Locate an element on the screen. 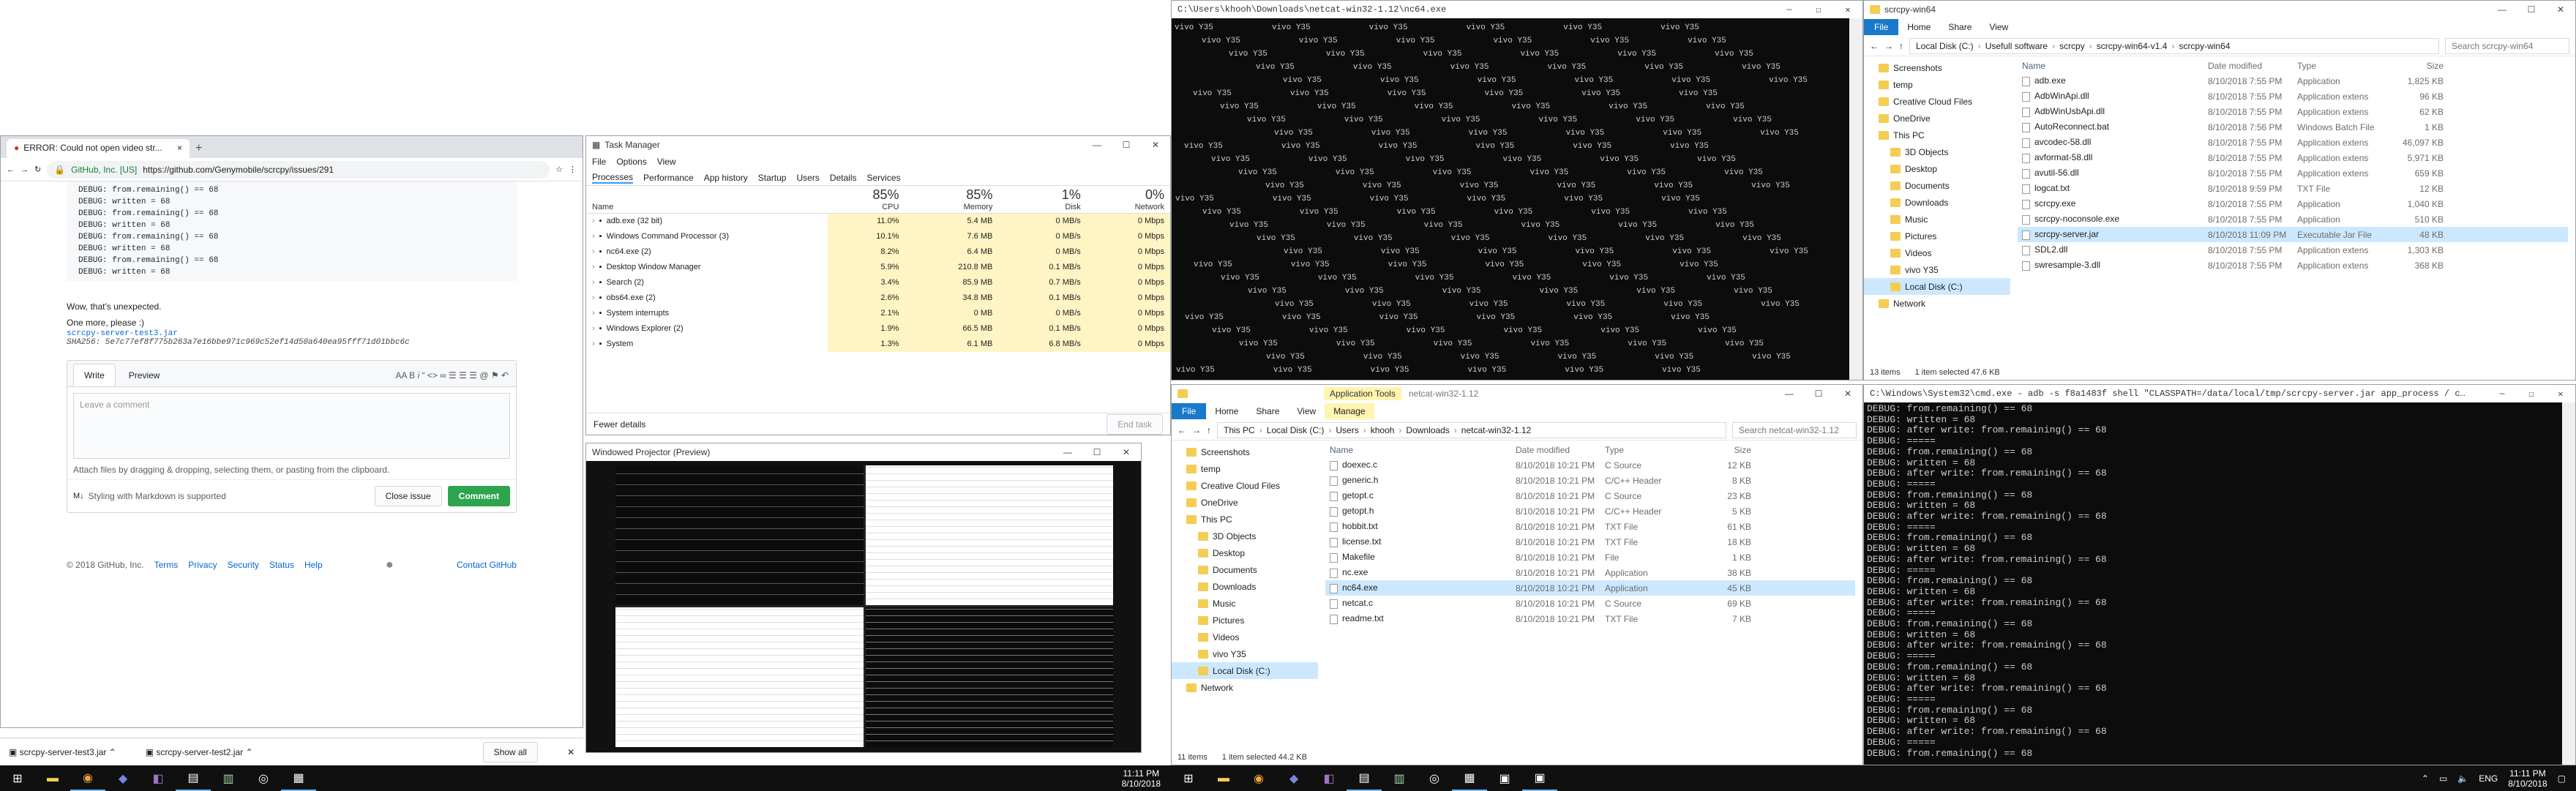 The width and height of the screenshot is (2576, 791). up-icon: ↑ is located at coordinates (1901, 46).